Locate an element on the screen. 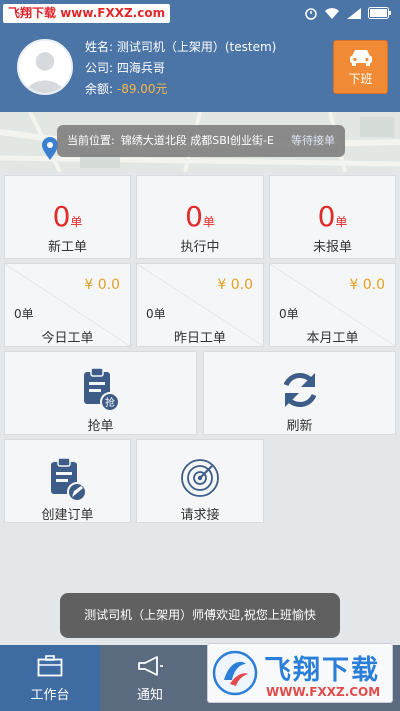 Image resolution: width=400 pixels, height=711 pixels. tile-unreported: 0单 未报单 is located at coordinates (332, 217).